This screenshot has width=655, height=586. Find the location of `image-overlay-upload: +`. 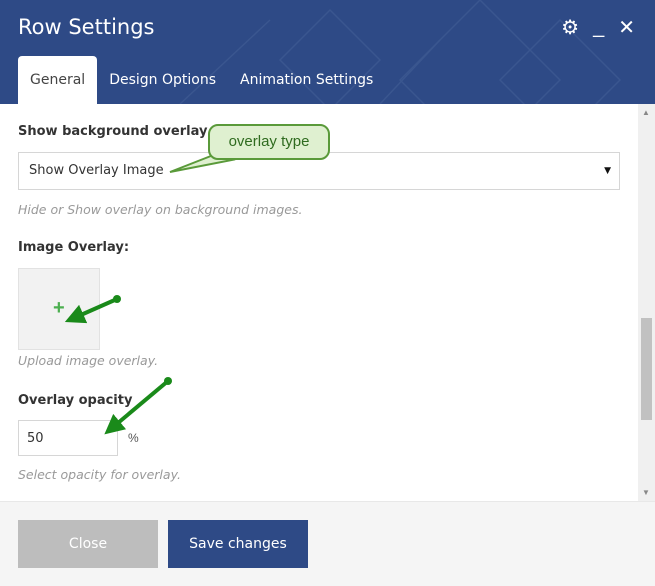

image-overlay-upload: + is located at coordinates (59, 309).